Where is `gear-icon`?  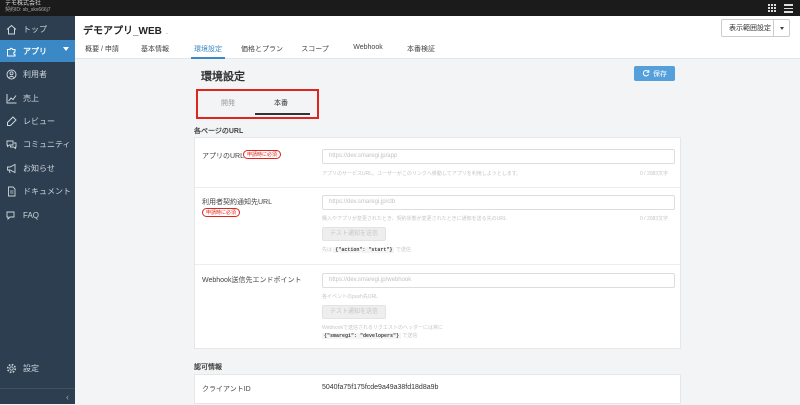
gear-icon is located at coordinates (11, 368).